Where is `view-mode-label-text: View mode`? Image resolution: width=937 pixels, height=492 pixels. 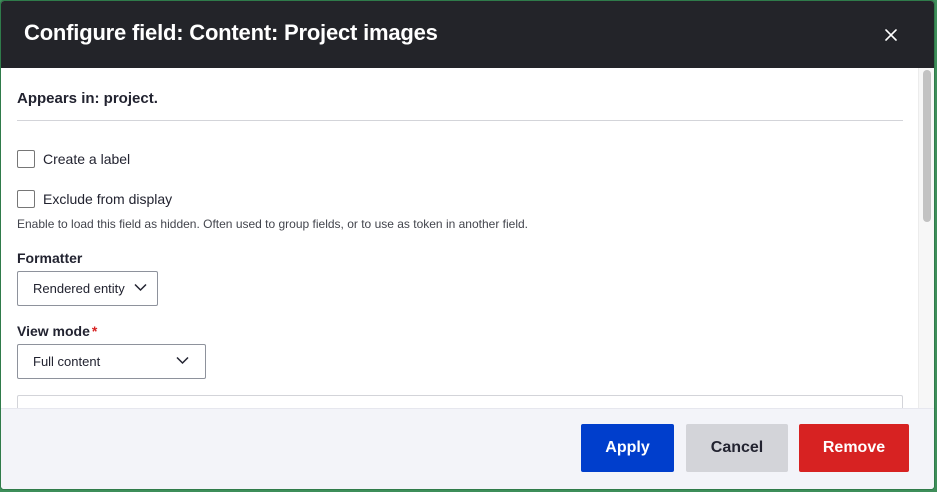
view-mode-label-text: View mode is located at coordinates (53, 331).